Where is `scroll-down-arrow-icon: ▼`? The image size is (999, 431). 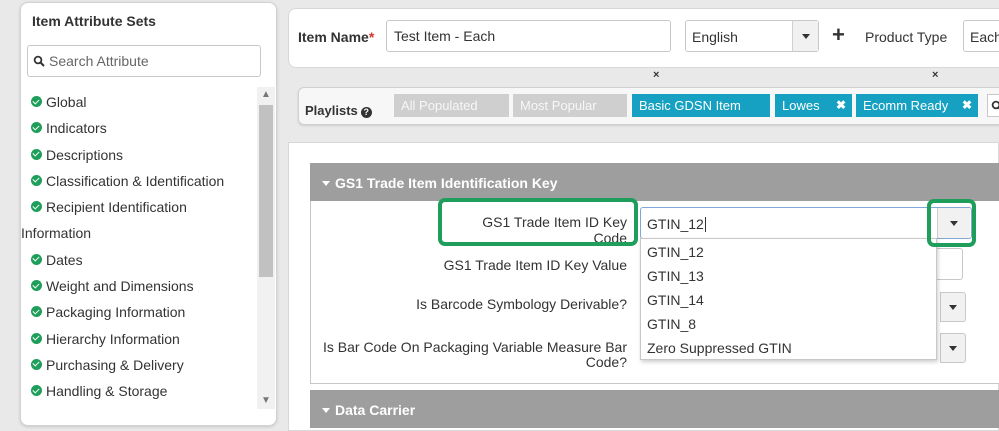 scroll-down-arrow-icon: ▼ is located at coordinates (266, 401).